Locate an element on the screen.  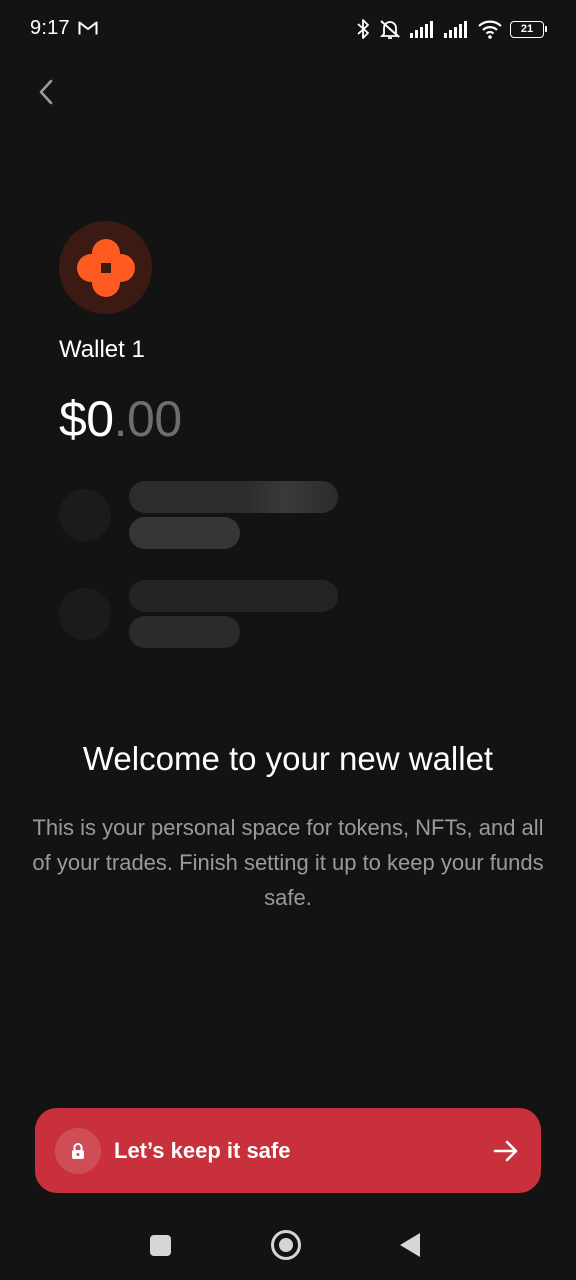
wallet-avatar is located at coordinates (105, 267).